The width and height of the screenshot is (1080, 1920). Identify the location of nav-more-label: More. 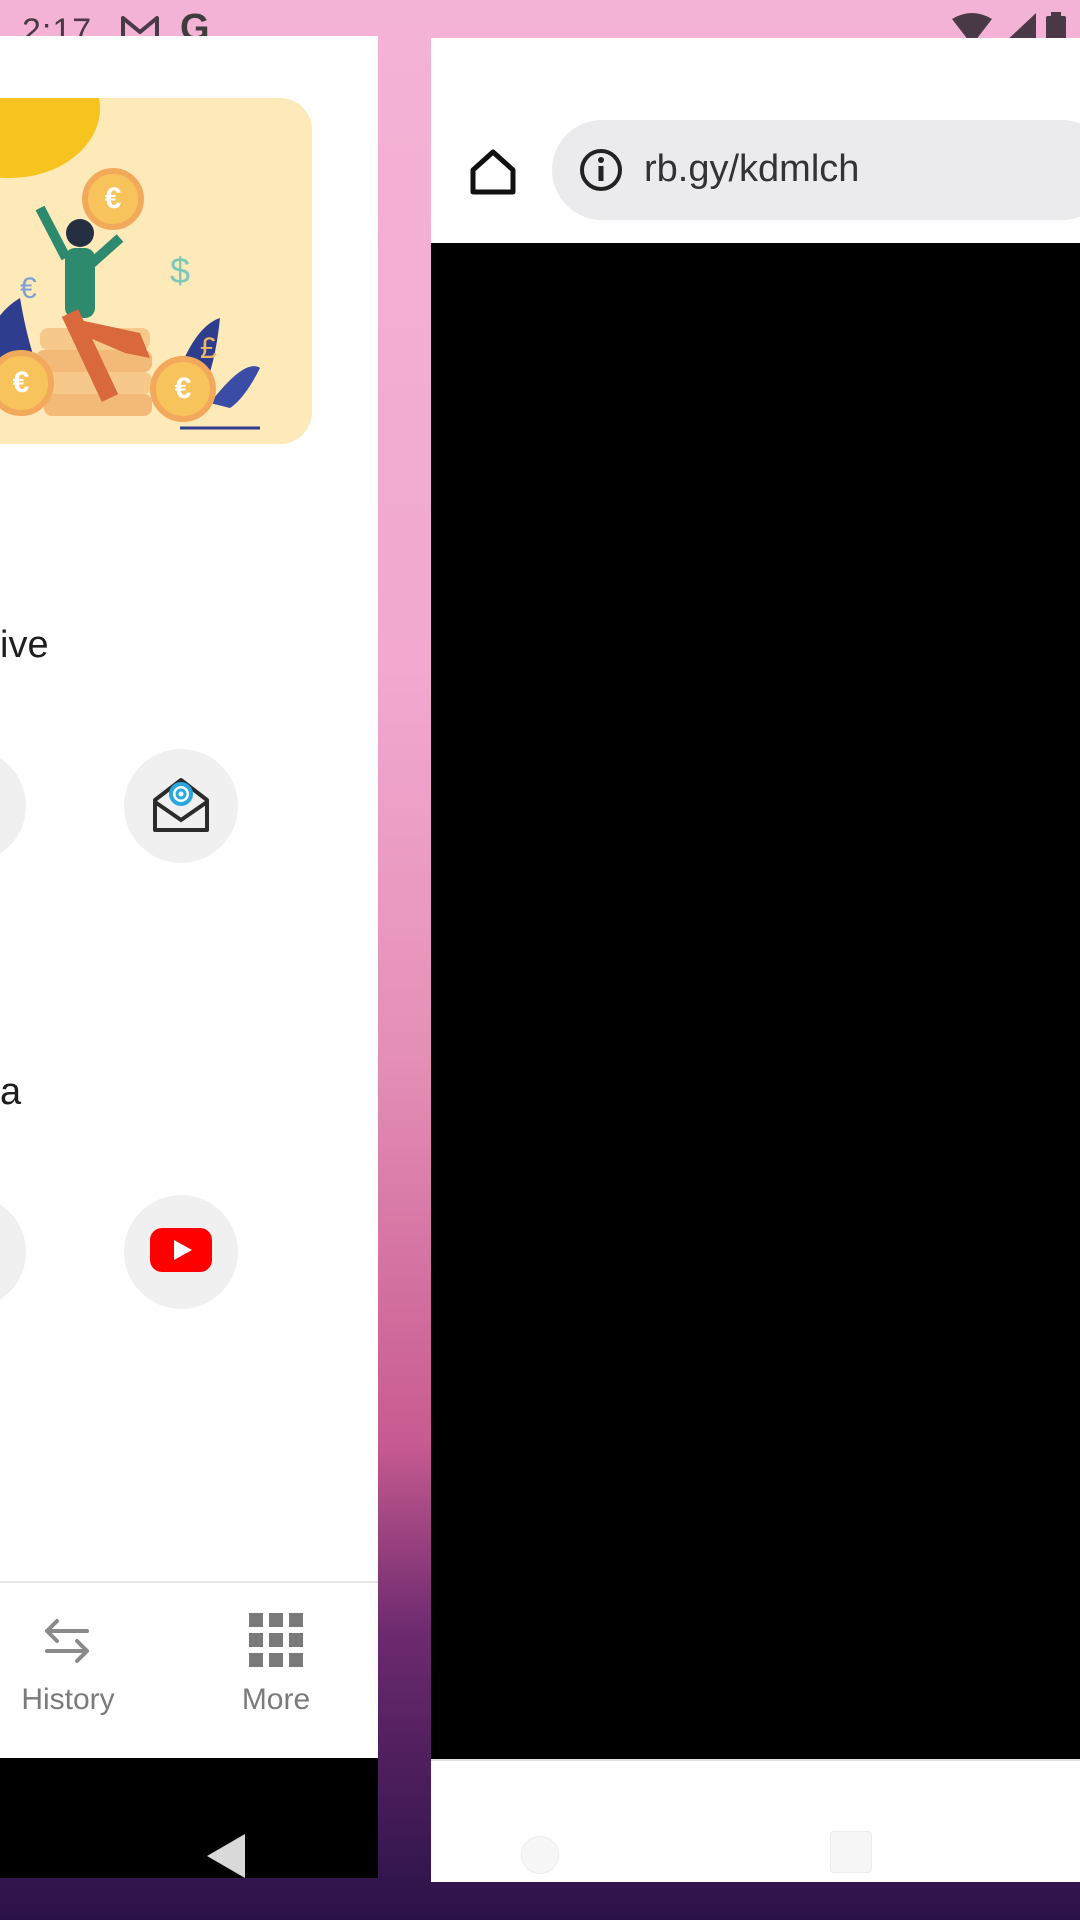
(276, 1699).